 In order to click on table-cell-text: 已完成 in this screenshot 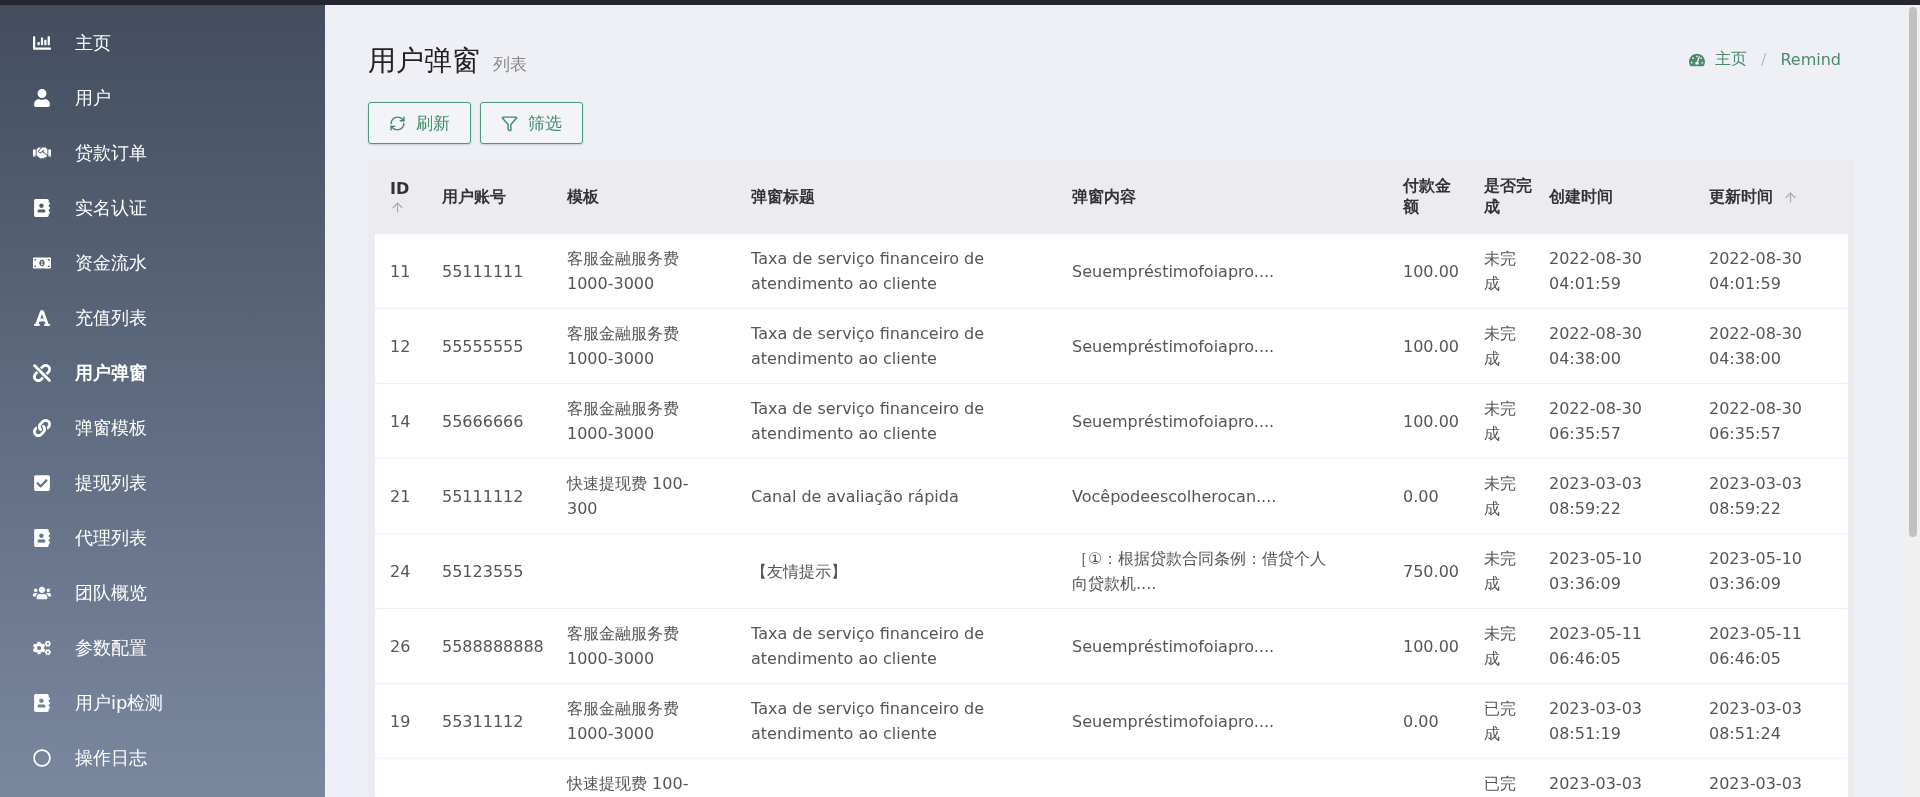, I will do `click(1500, 721)`.